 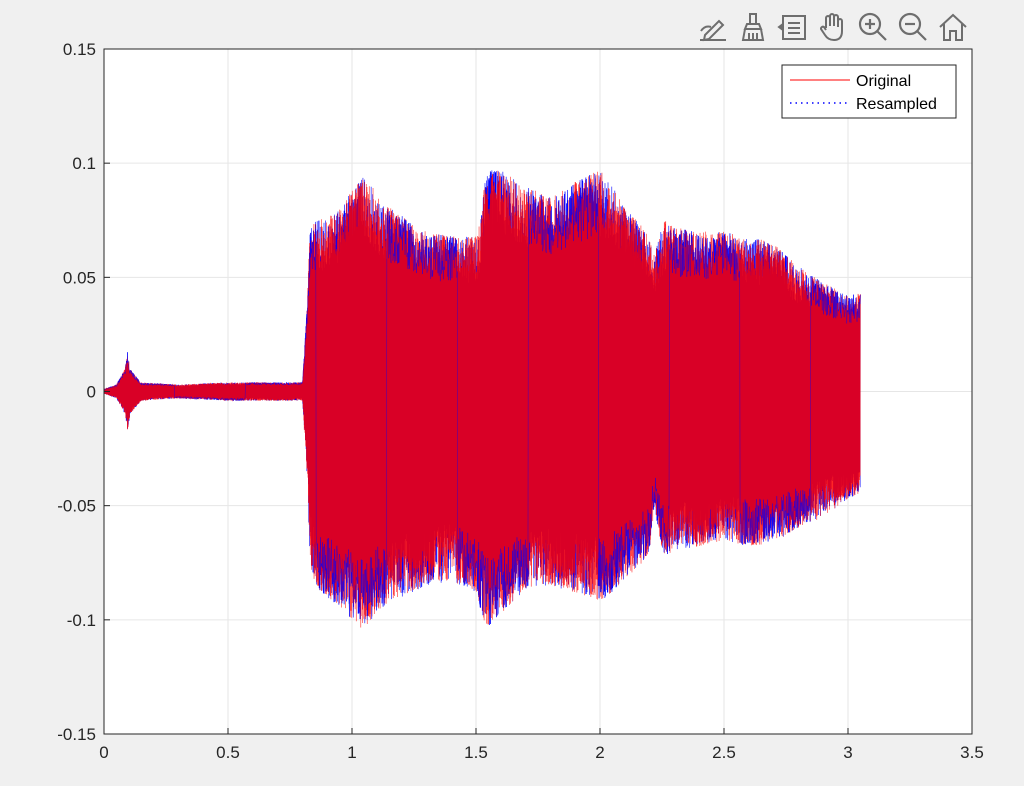 I want to click on legend-resampled-label: Resampled, so click(x=896, y=104).